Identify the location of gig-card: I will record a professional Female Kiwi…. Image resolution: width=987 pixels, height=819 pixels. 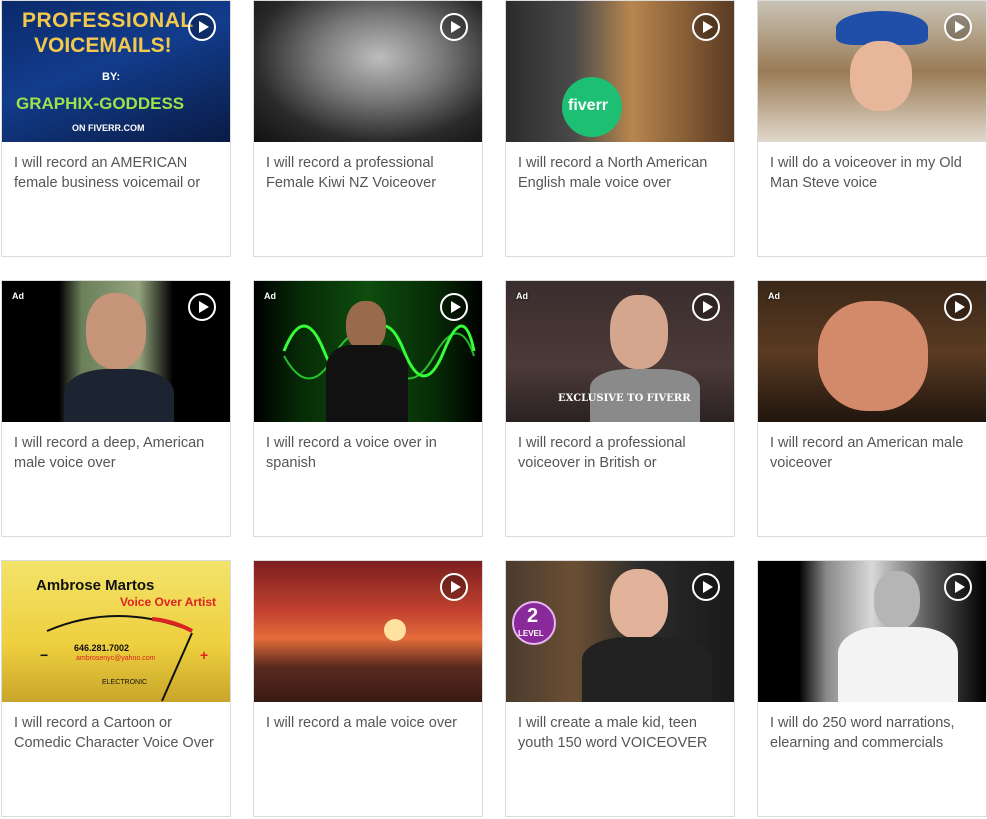
(368, 128).